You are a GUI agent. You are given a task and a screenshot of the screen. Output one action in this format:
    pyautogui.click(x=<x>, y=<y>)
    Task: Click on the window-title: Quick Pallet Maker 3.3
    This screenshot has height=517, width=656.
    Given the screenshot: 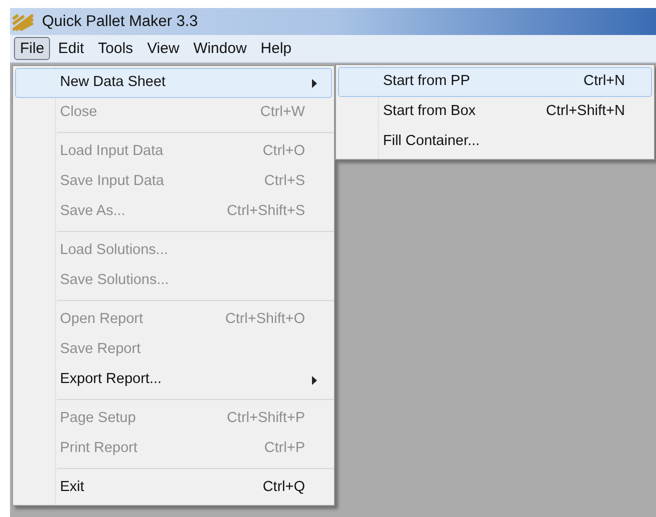 What is the action you would take?
    pyautogui.click(x=120, y=22)
    